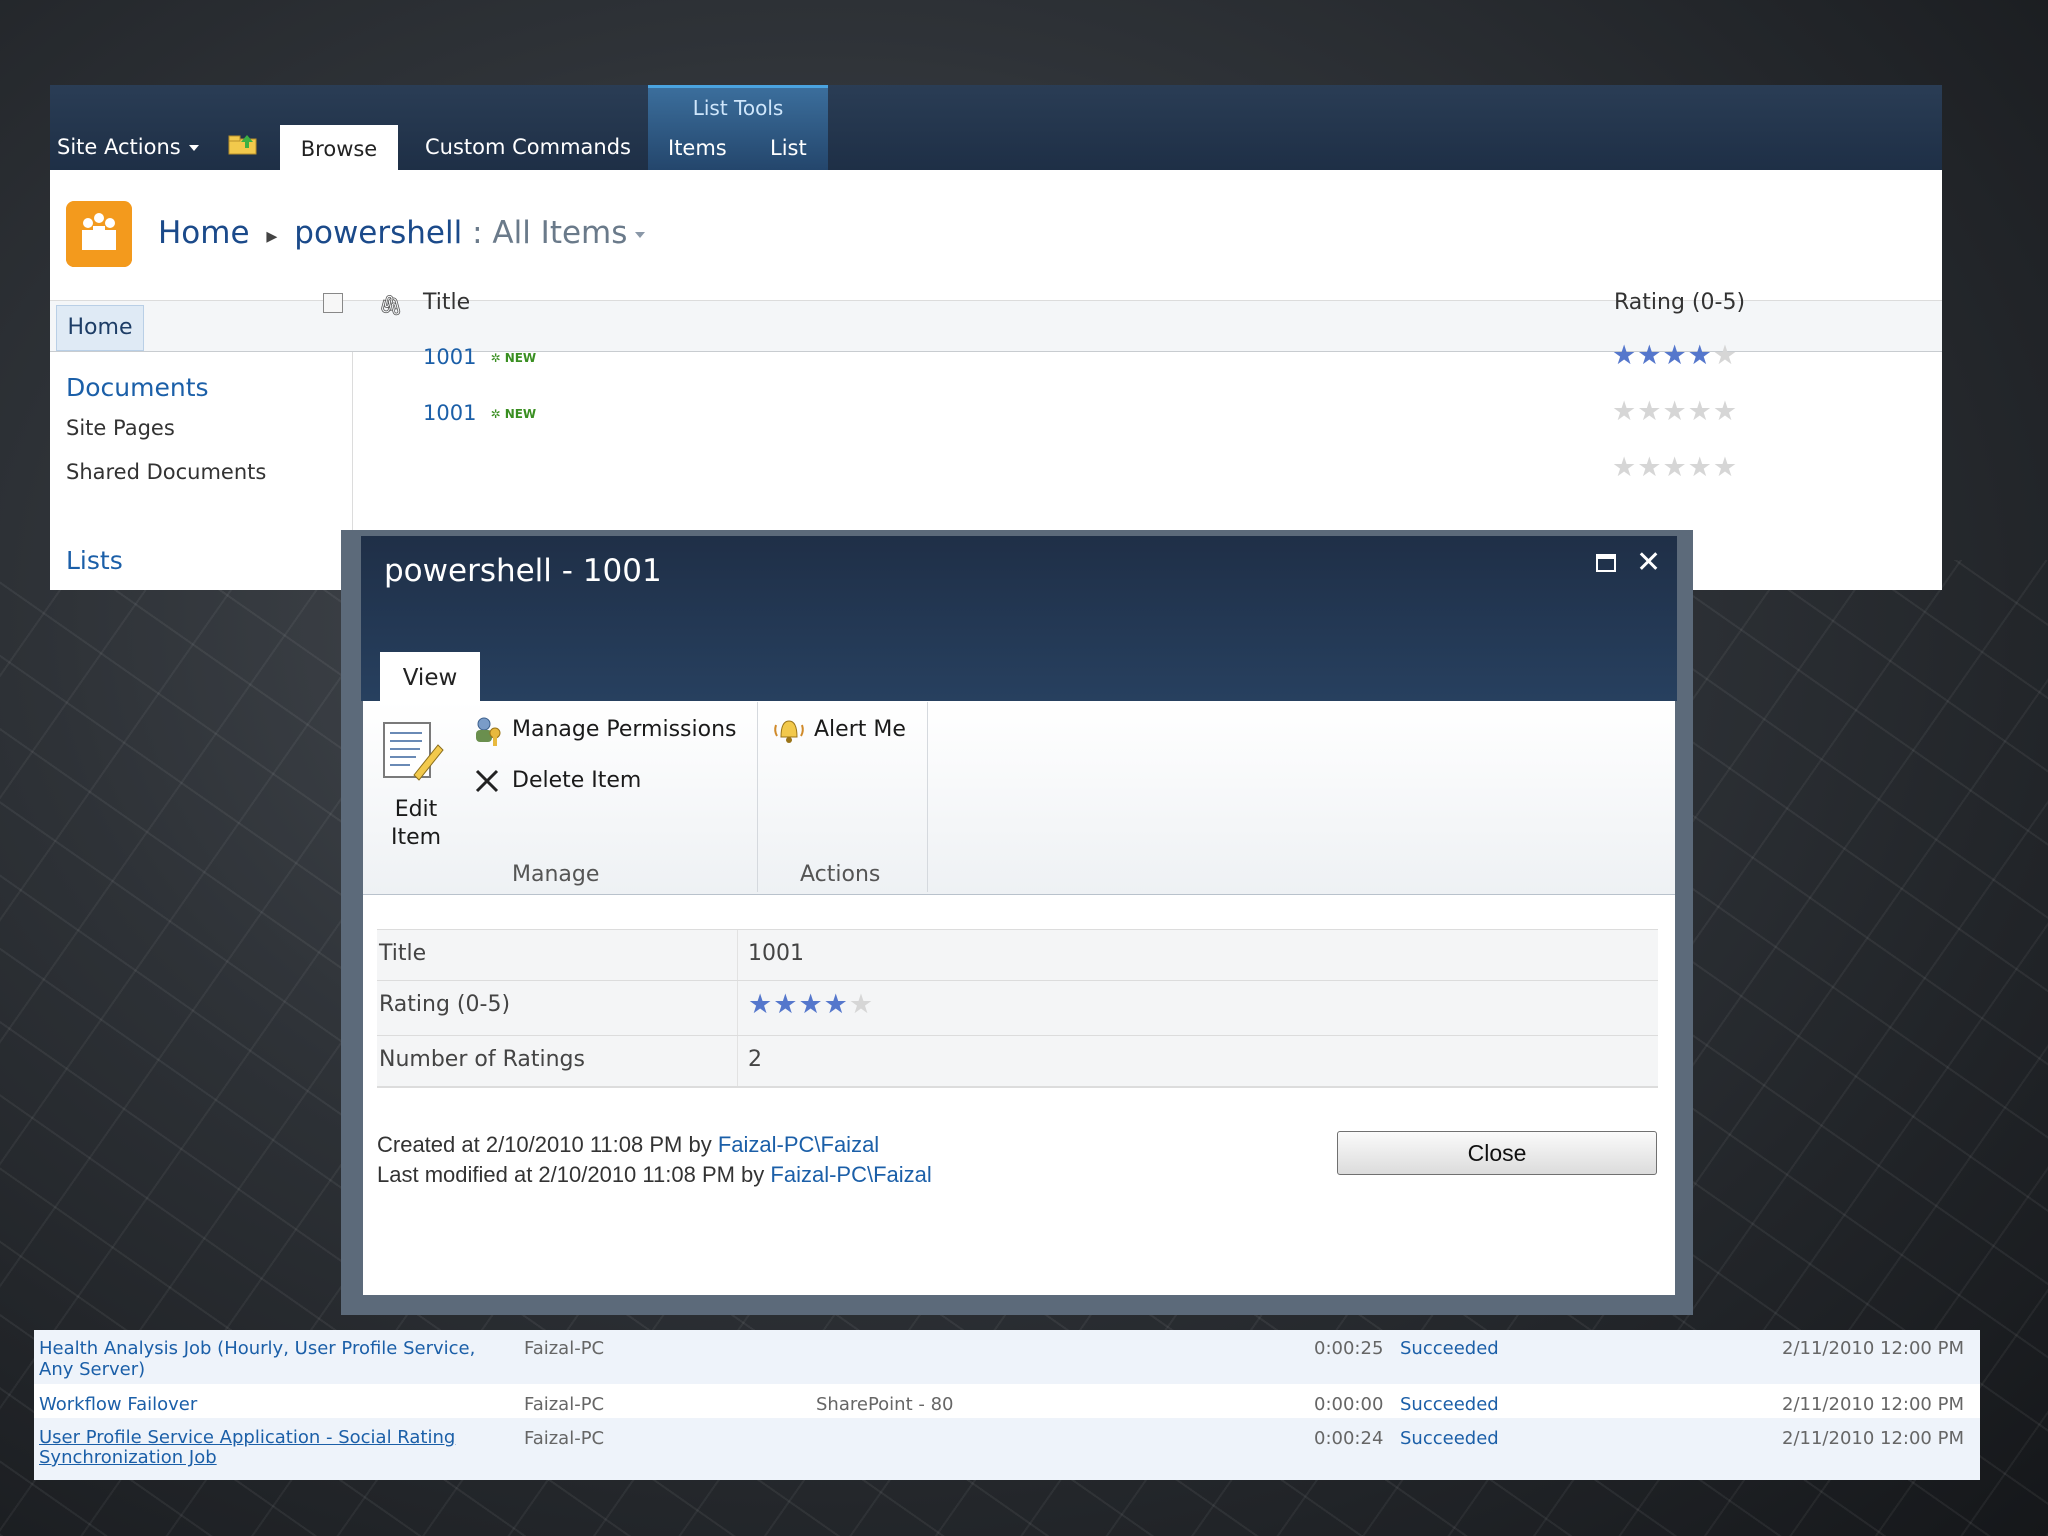 The height and width of the screenshot is (1536, 2048). What do you see at coordinates (137, 387) in the screenshot?
I see `ql-documents: Documents` at bounding box center [137, 387].